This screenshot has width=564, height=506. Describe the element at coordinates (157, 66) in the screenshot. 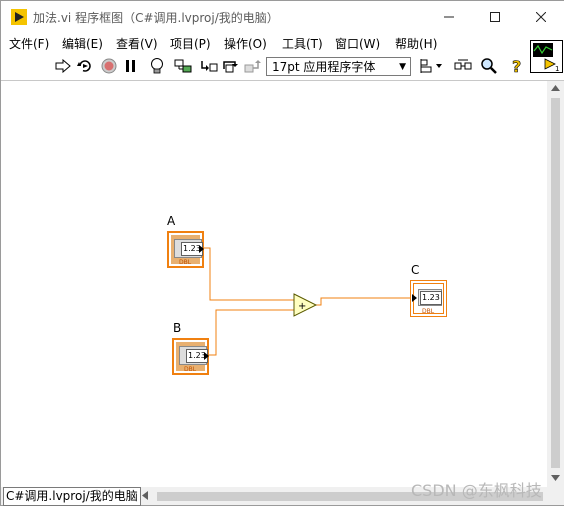

I see `highlight-execution-icon` at that location.